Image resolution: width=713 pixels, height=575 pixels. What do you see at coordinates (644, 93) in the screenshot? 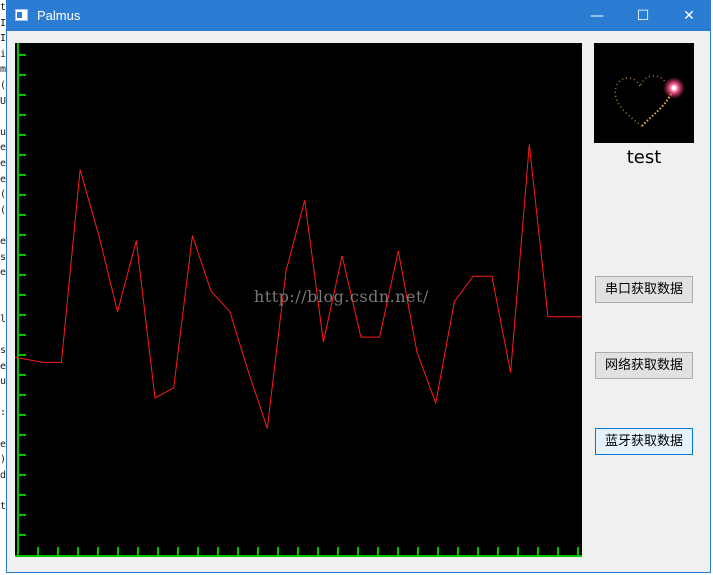
I see `heart-sparkle-image` at bounding box center [644, 93].